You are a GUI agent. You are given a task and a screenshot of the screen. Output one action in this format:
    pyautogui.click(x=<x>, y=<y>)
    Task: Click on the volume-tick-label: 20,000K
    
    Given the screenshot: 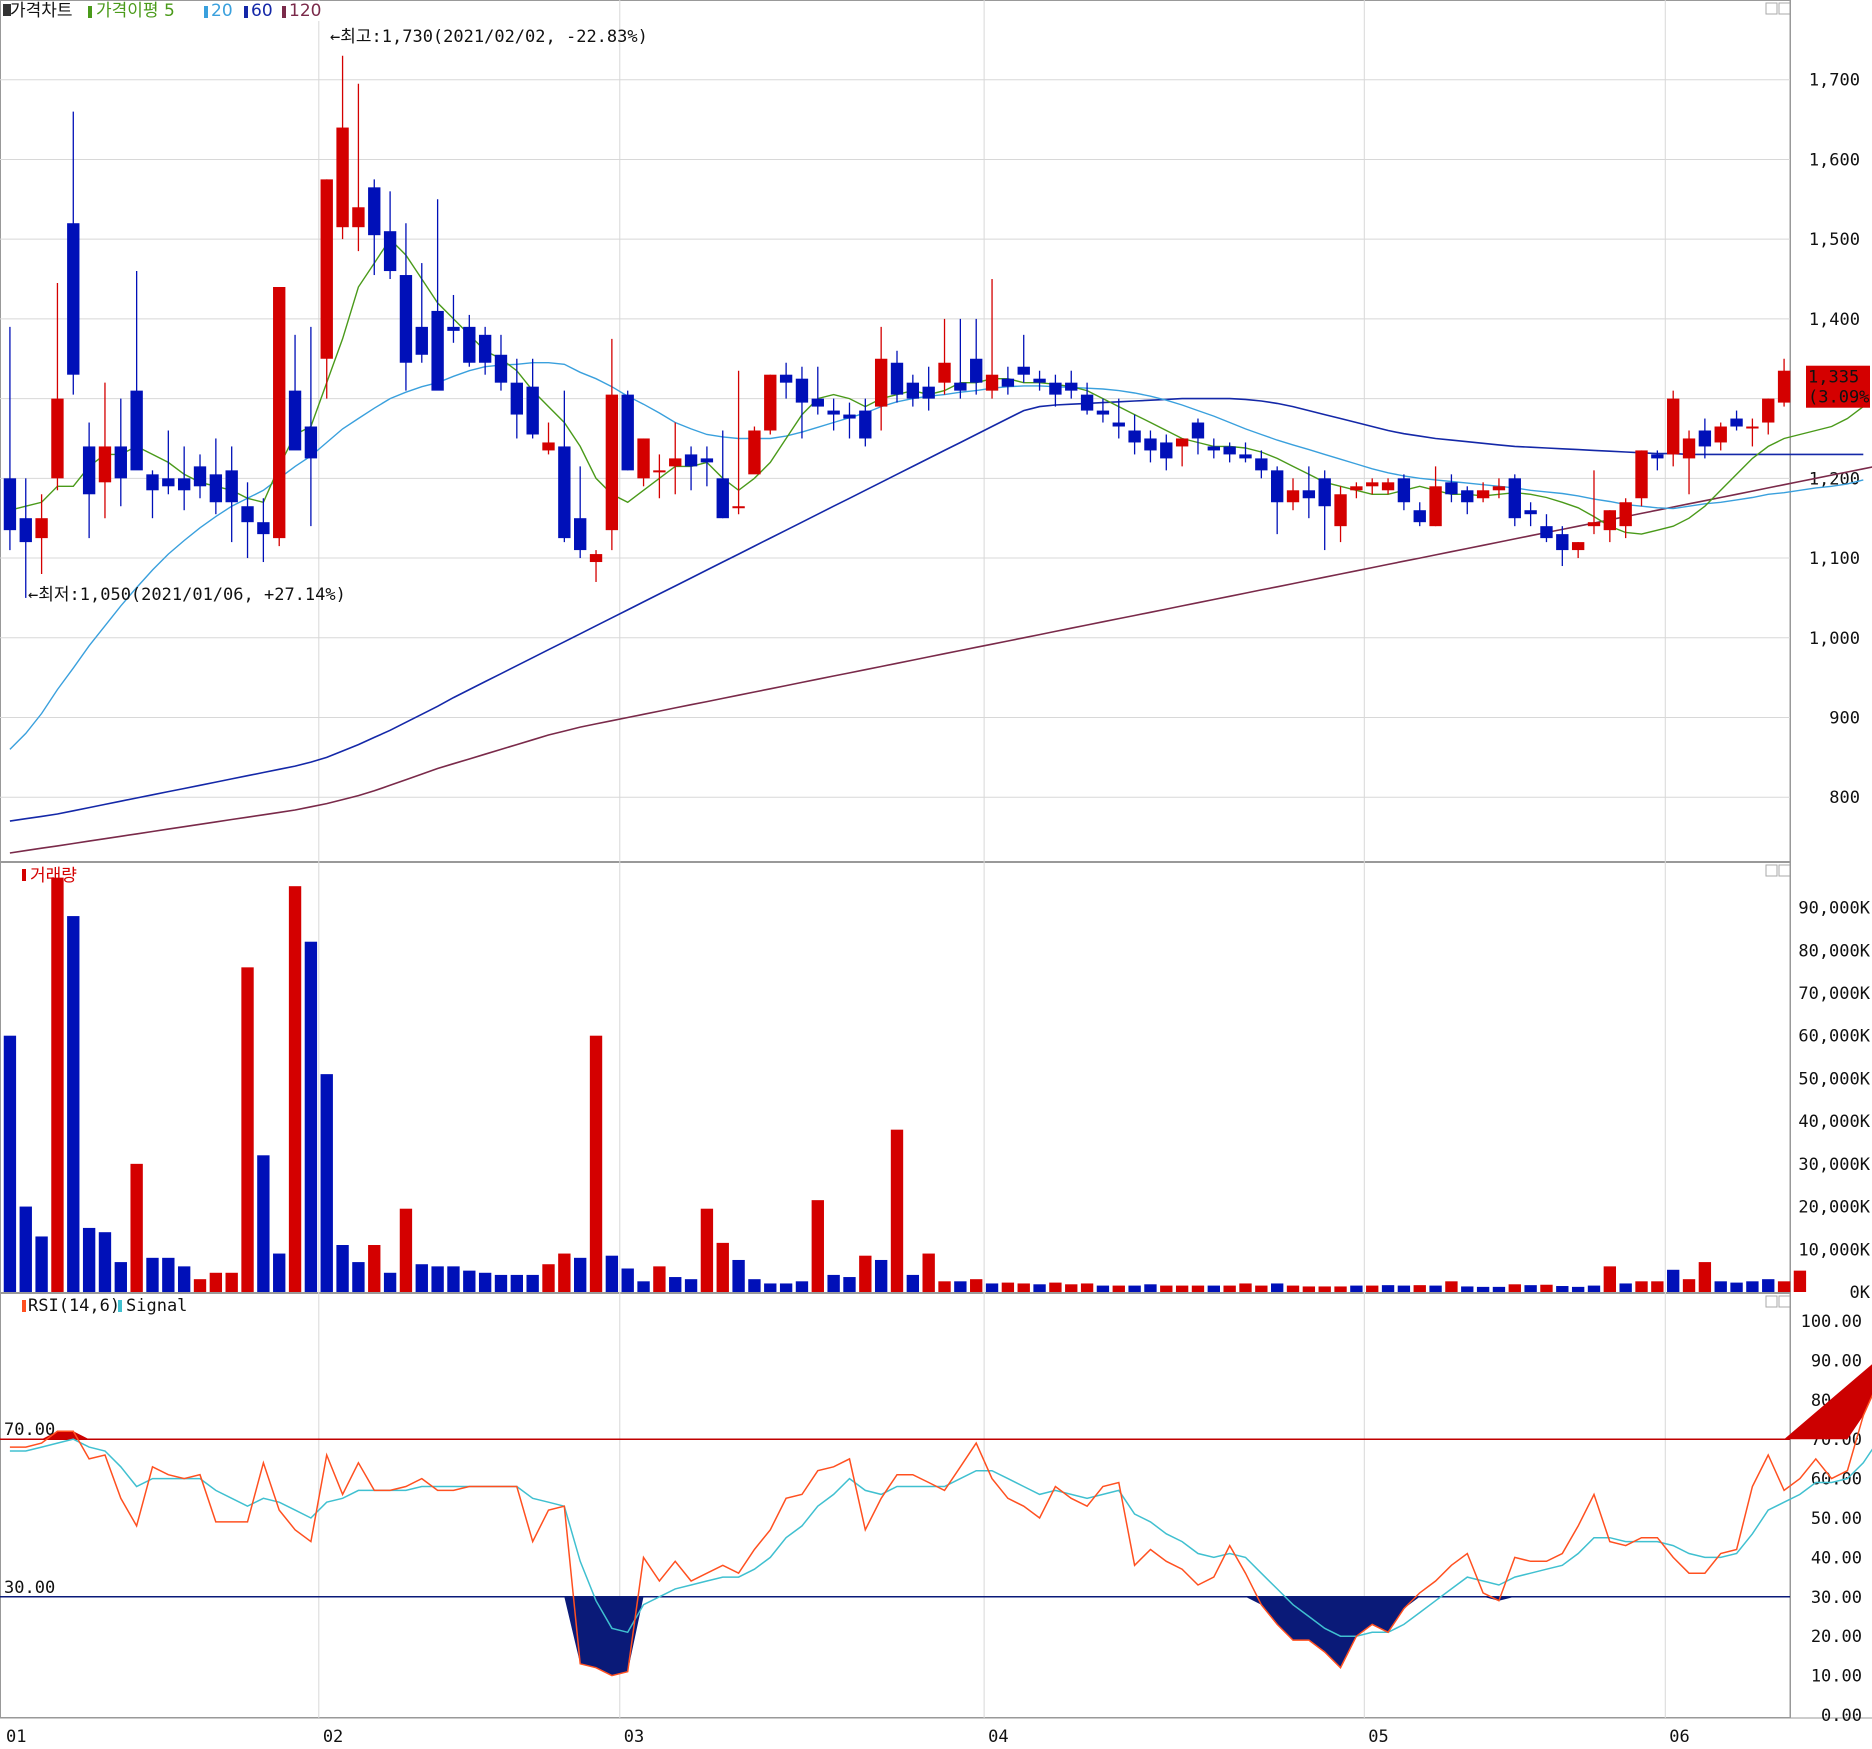 What is the action you would take?
    pyautogui.click(x=1834, y=1208)
    